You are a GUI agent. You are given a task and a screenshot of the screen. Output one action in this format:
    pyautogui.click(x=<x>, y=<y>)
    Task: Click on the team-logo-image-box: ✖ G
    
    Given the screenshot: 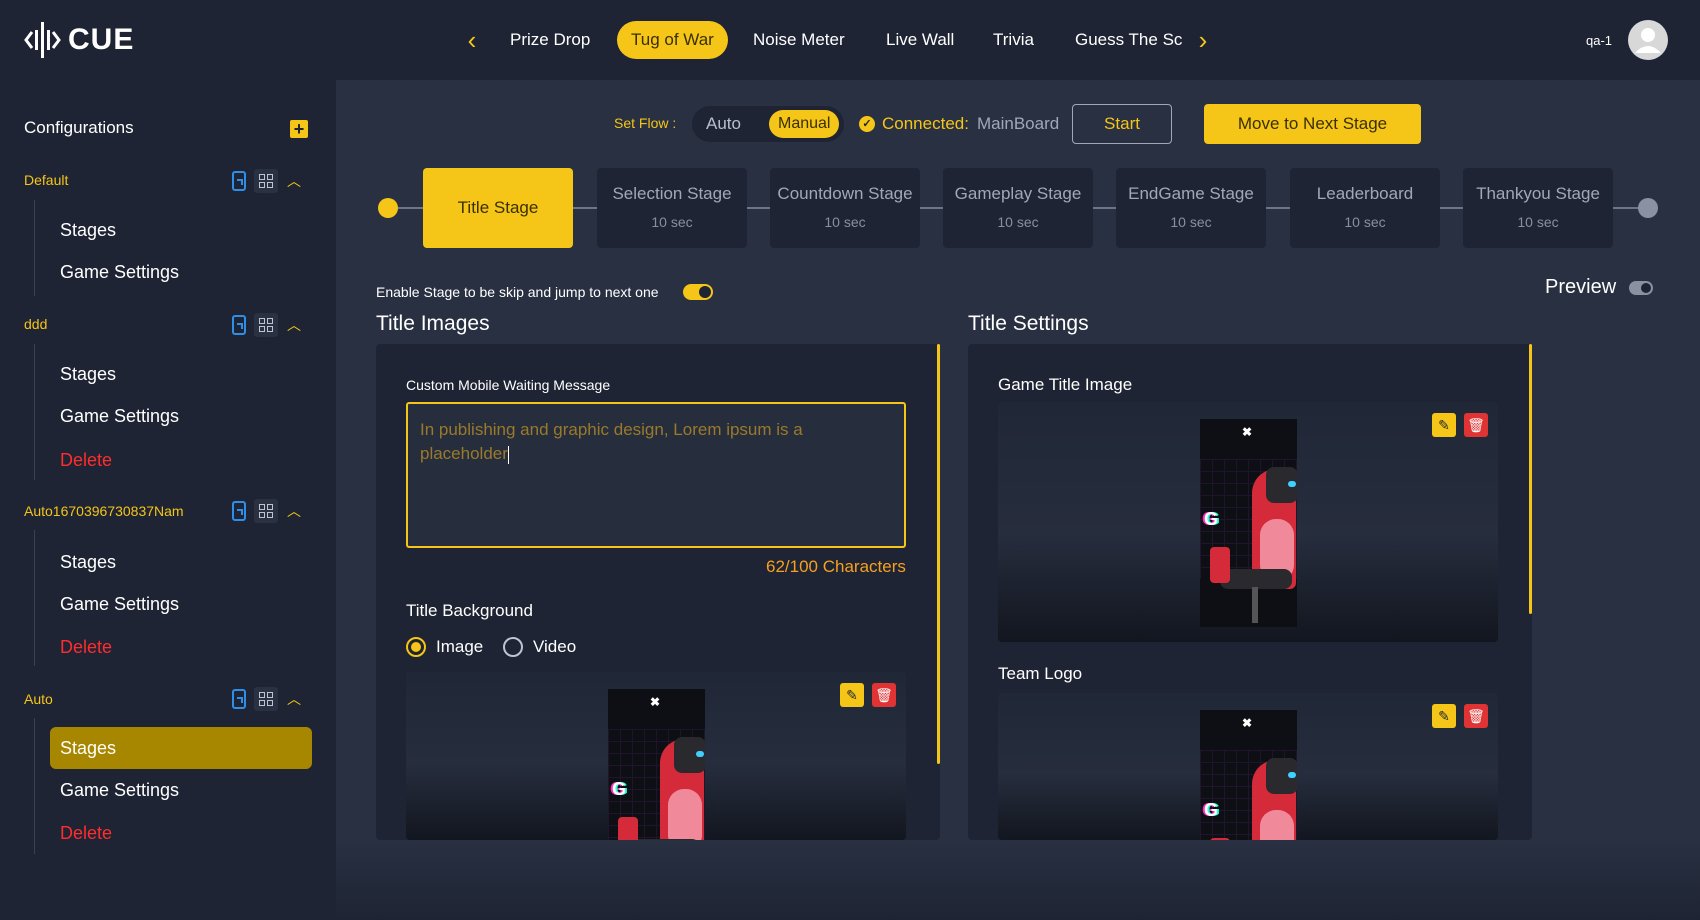 What is the action you would take?
    pyautogui.click(x=1248, y=766)
    